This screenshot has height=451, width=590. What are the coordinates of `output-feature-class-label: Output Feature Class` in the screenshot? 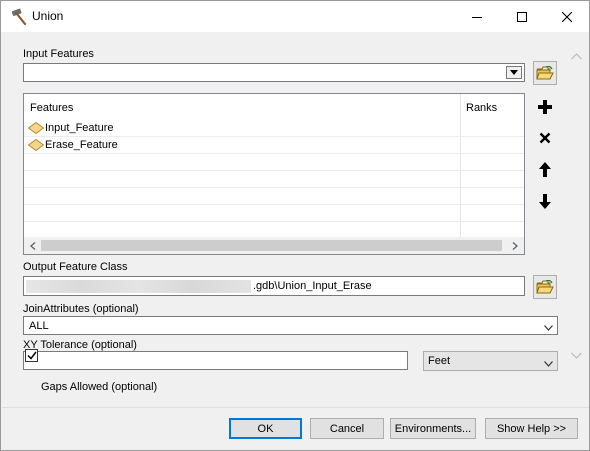 It's located at (75, 267).